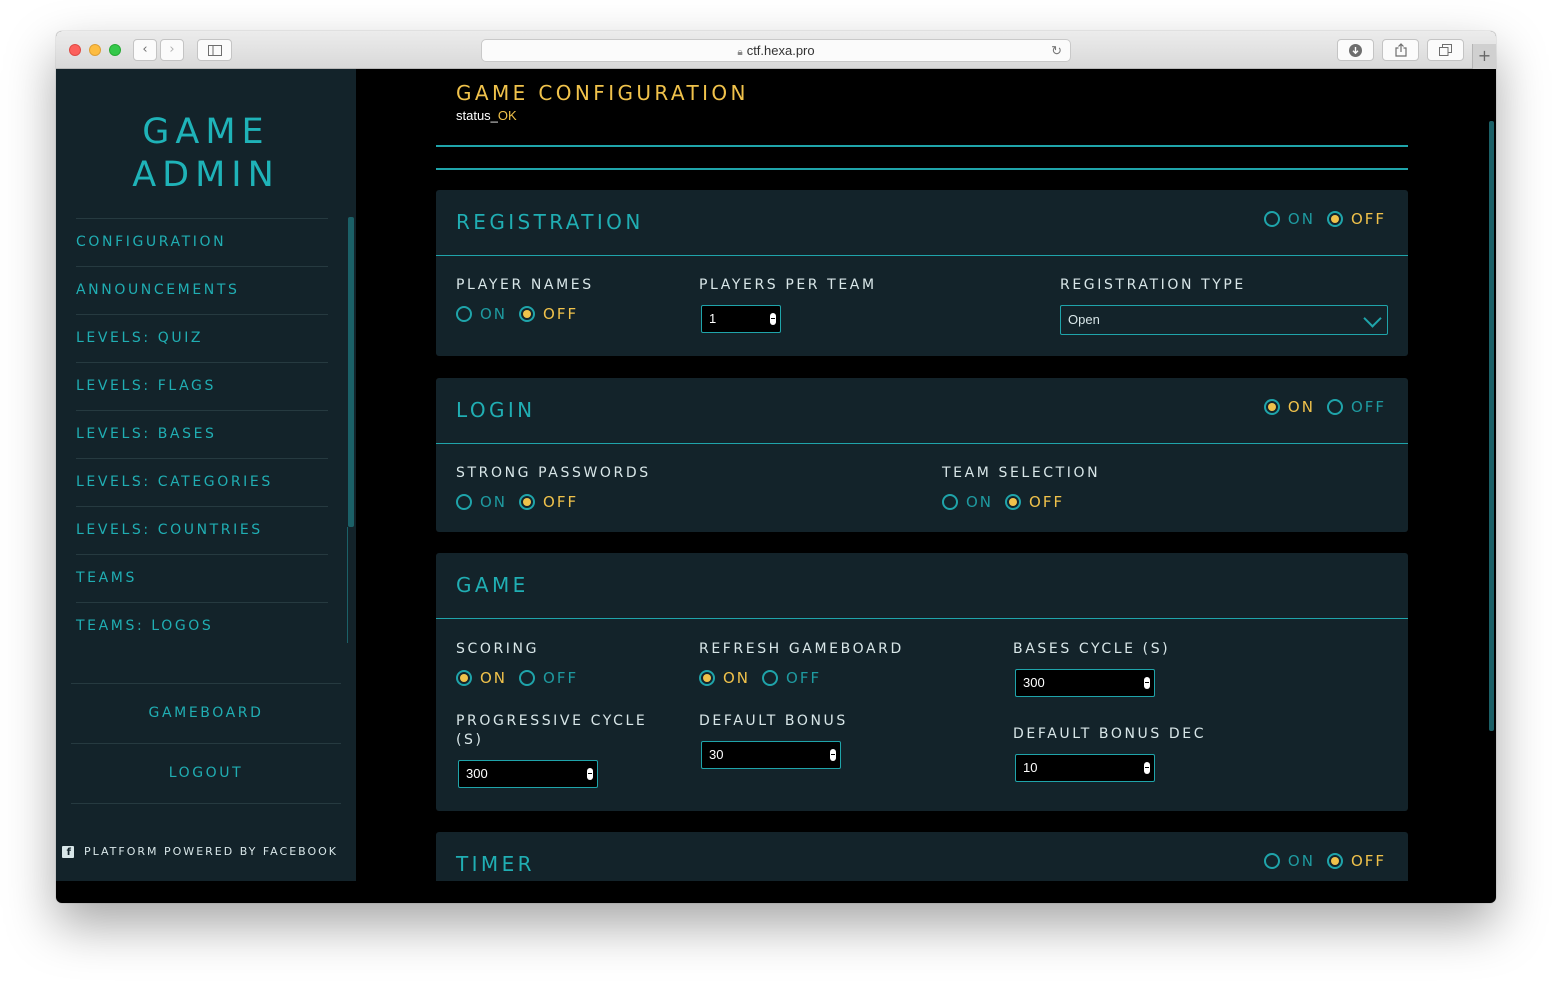 This screenshot has height=984, width=1552. I want to click on strong-passwords-on-radio: ON, so click(481, 502).